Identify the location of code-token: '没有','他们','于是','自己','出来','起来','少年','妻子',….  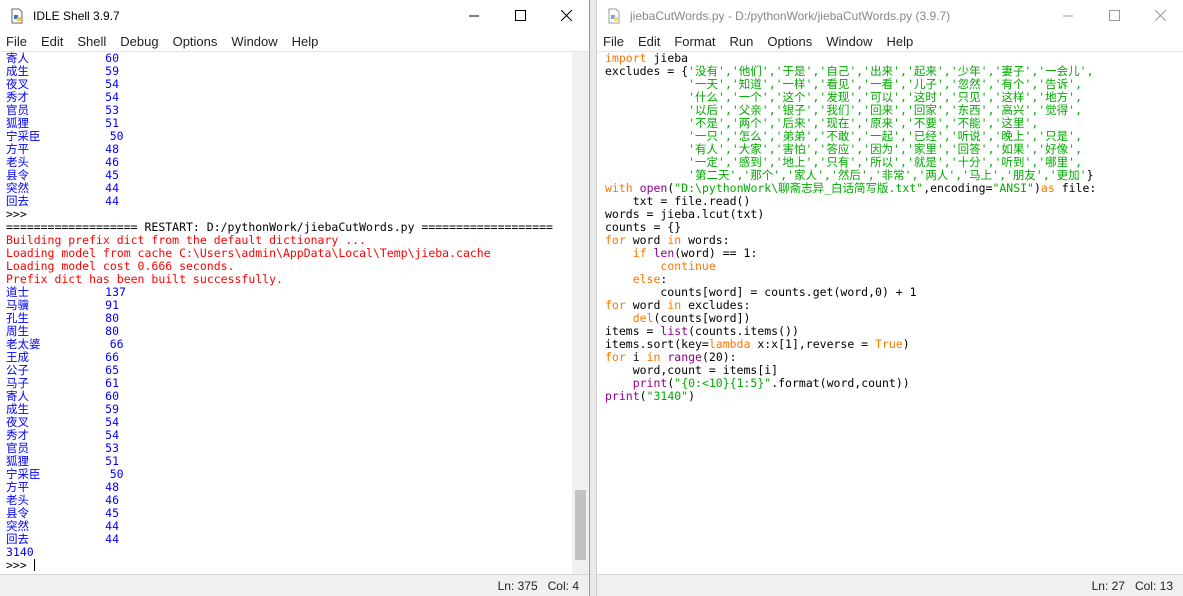
(891, 71).